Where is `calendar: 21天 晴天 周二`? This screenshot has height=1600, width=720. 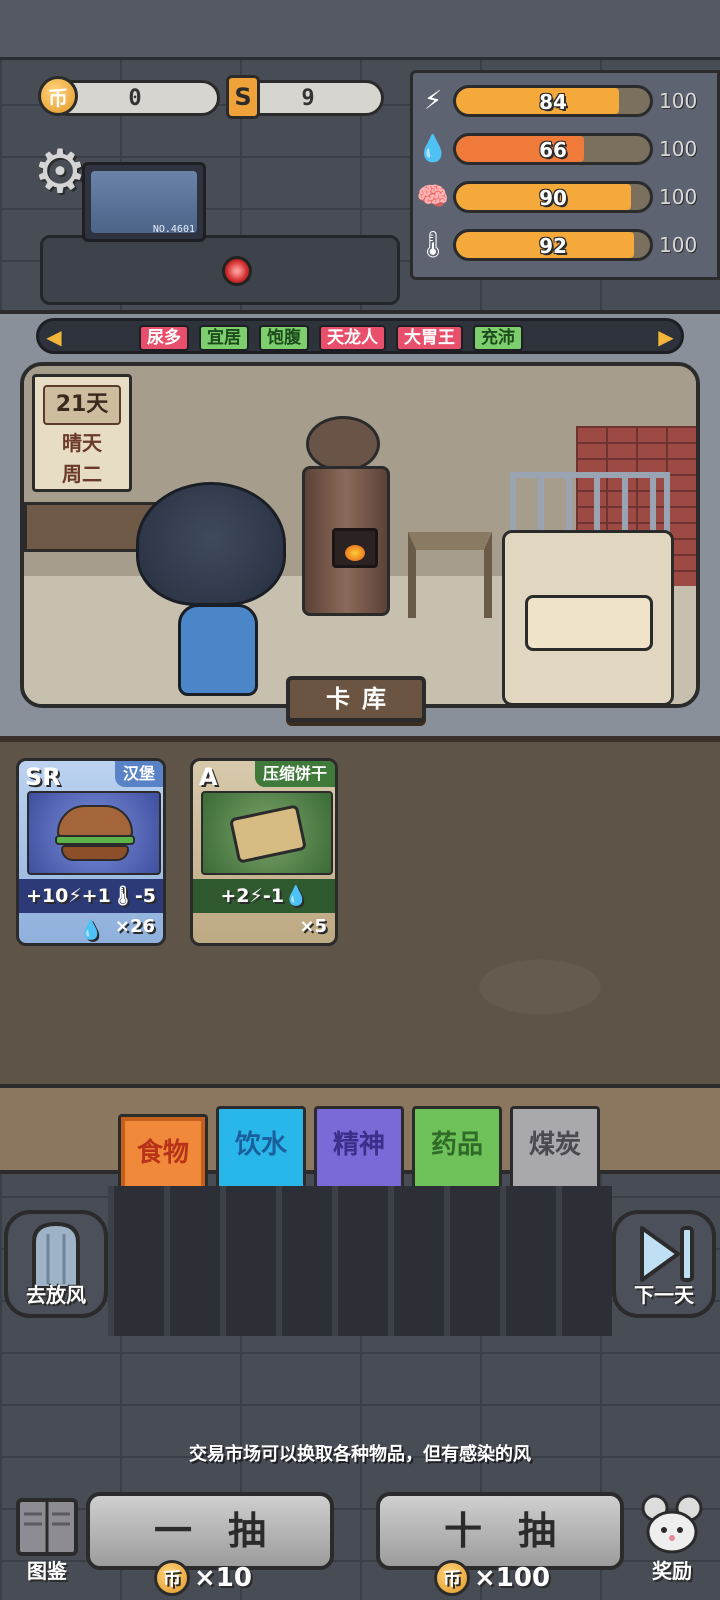 calendar: 21天 晴天 周二 is located at coordinates (82, 433).